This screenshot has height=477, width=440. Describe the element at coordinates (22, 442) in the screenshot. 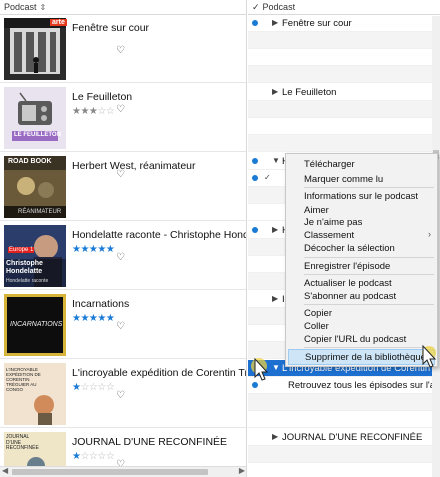

I see `journal-cover-text: JOURNAL D'UNE RECONFINÉE` at that location.